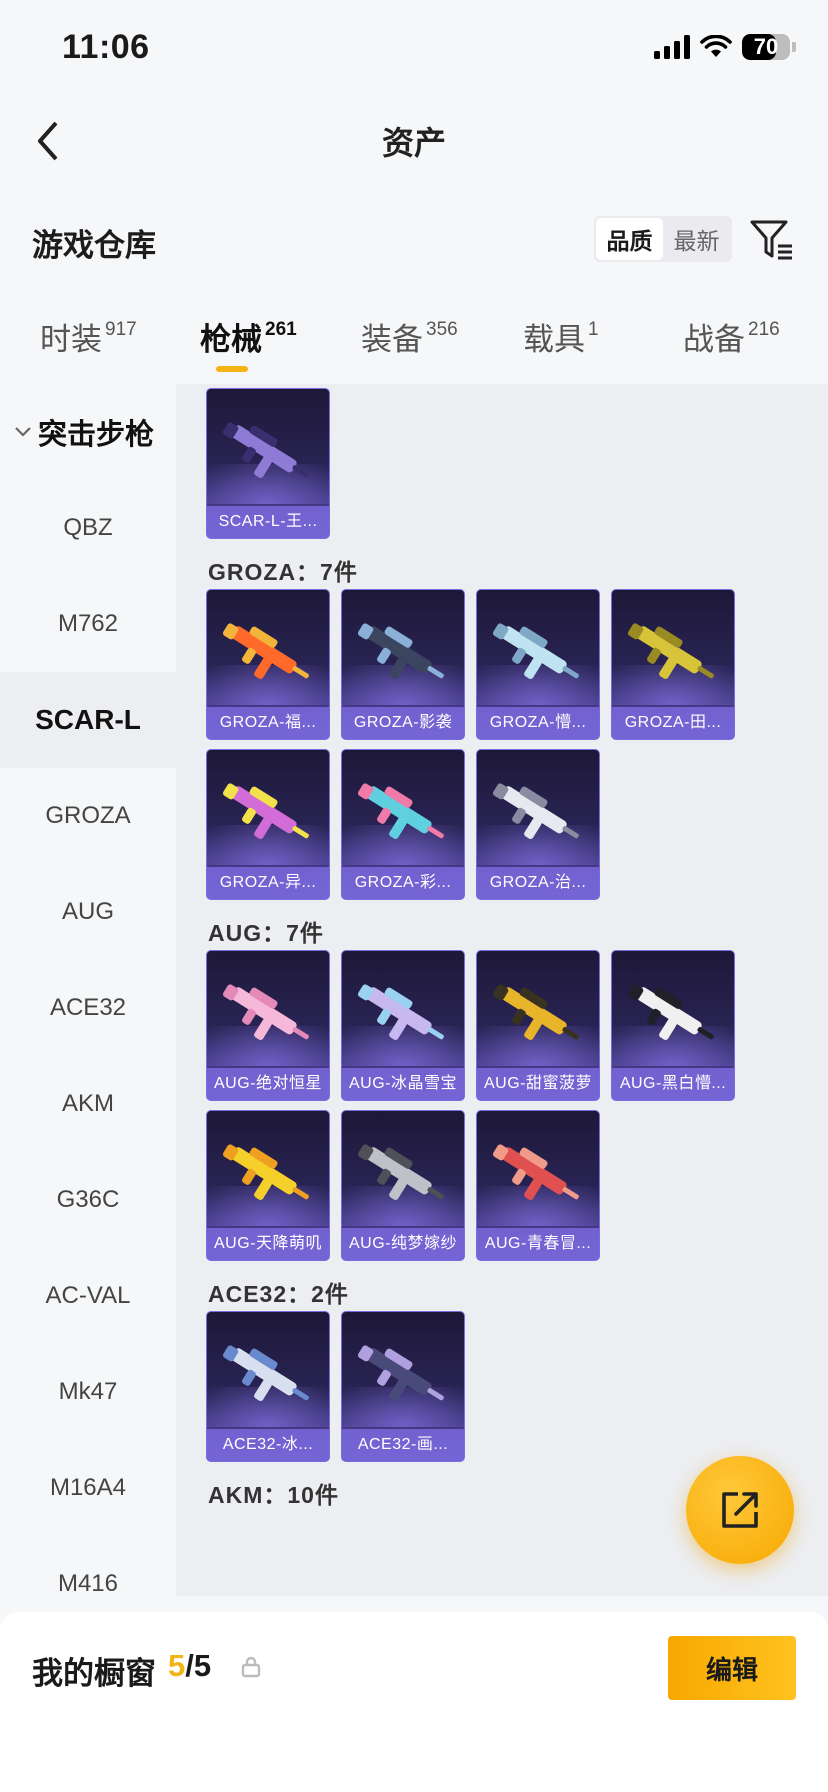 The image size is (828, 1792). What do you see at coordinates (413, 143) in the screenshot?
I see `page-title: 资产` at bounding box center [413, 143].